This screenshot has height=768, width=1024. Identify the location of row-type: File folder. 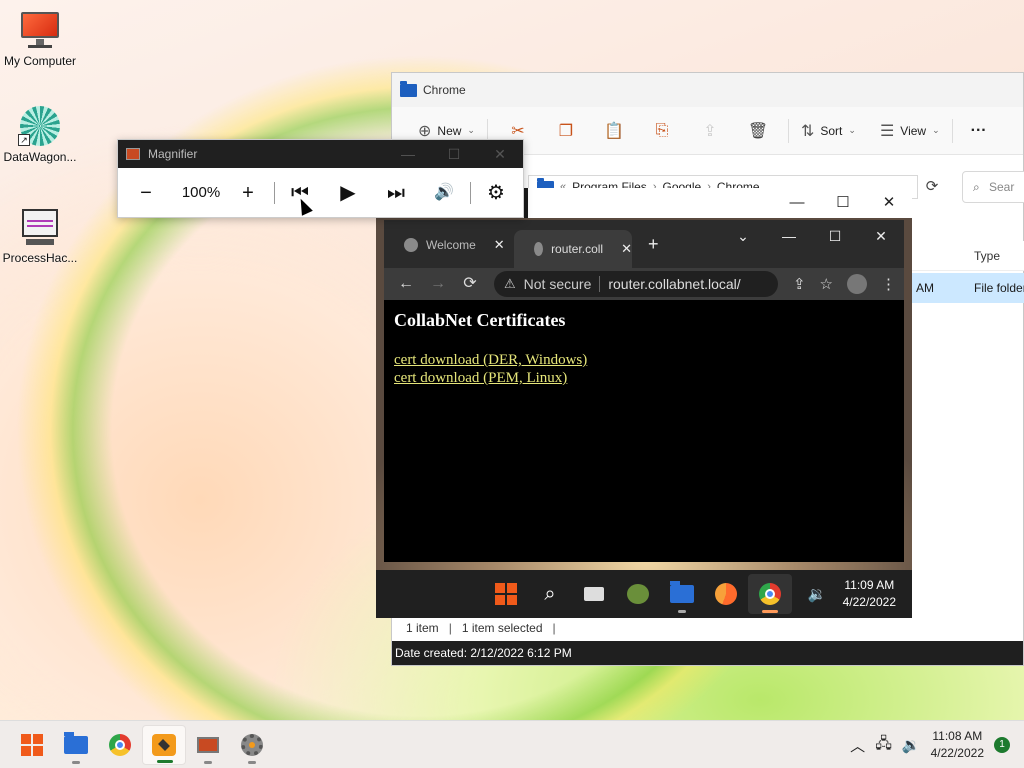
(999, 288).